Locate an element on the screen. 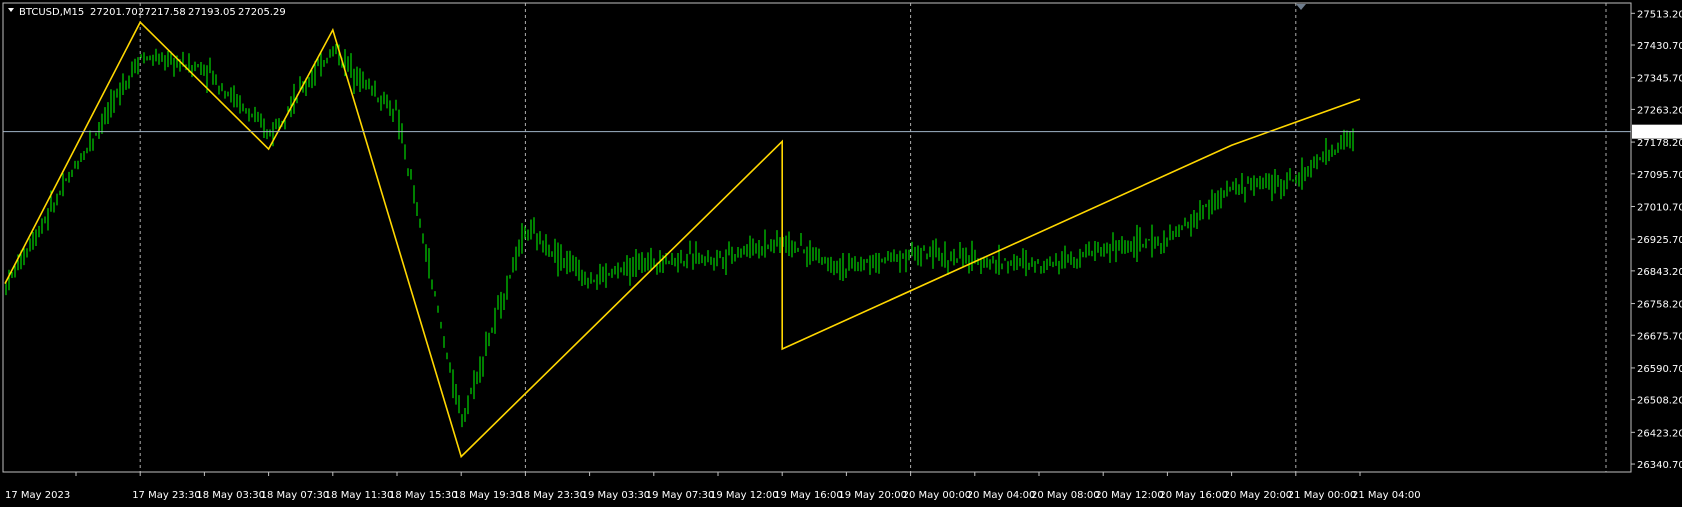  current-price-label: 27205.29 is located at coordinates (1658, 133).